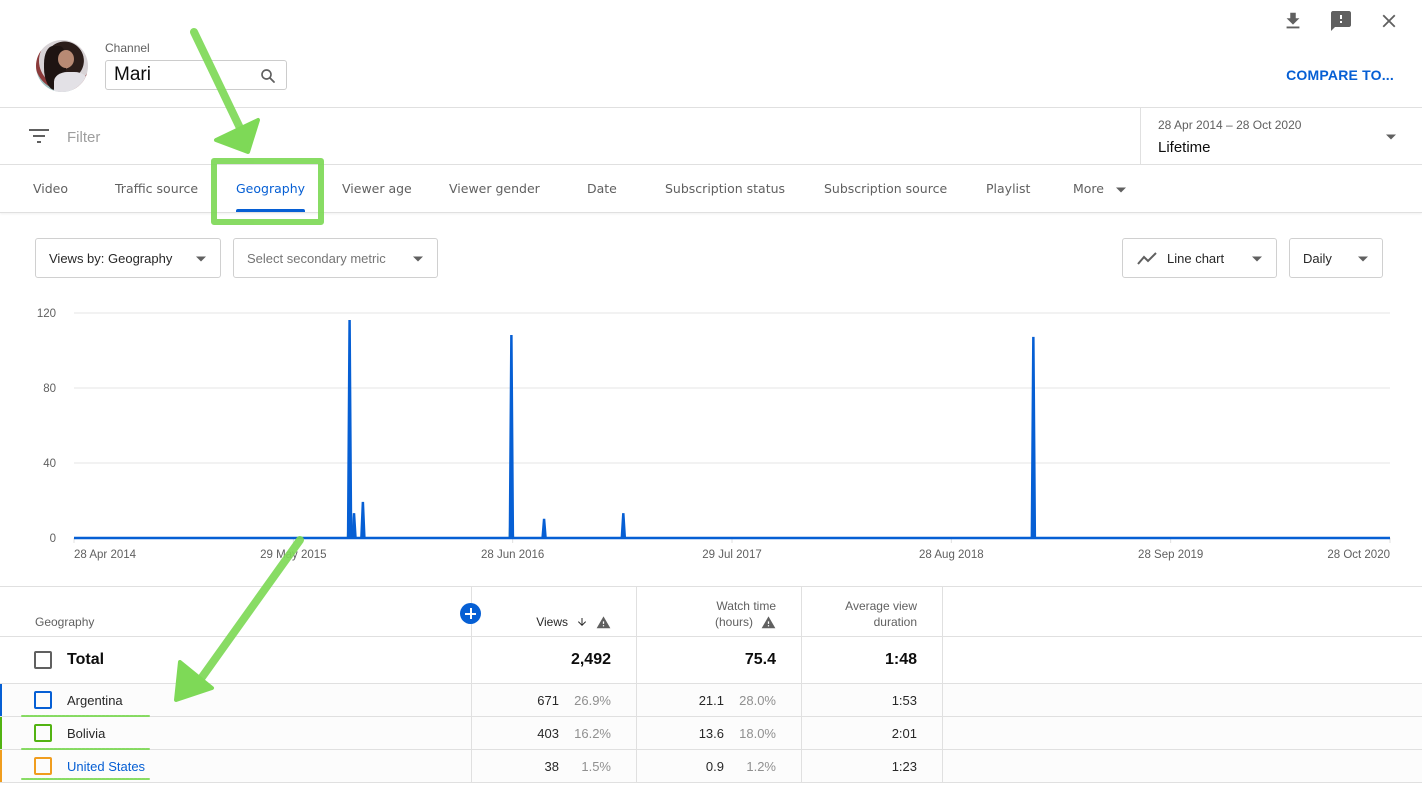 The width and height of the screenshot is (1422, 810). What do you see at coordinates (719, 733) in the screenshot?
I see `row-watch-cell: 13.6 18.0%` at bounding box center [719, 733].